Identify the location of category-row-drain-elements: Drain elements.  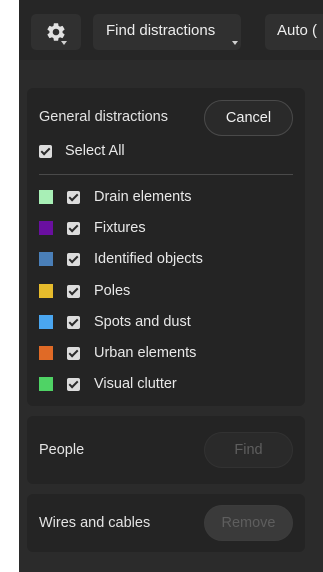
(115, 197).